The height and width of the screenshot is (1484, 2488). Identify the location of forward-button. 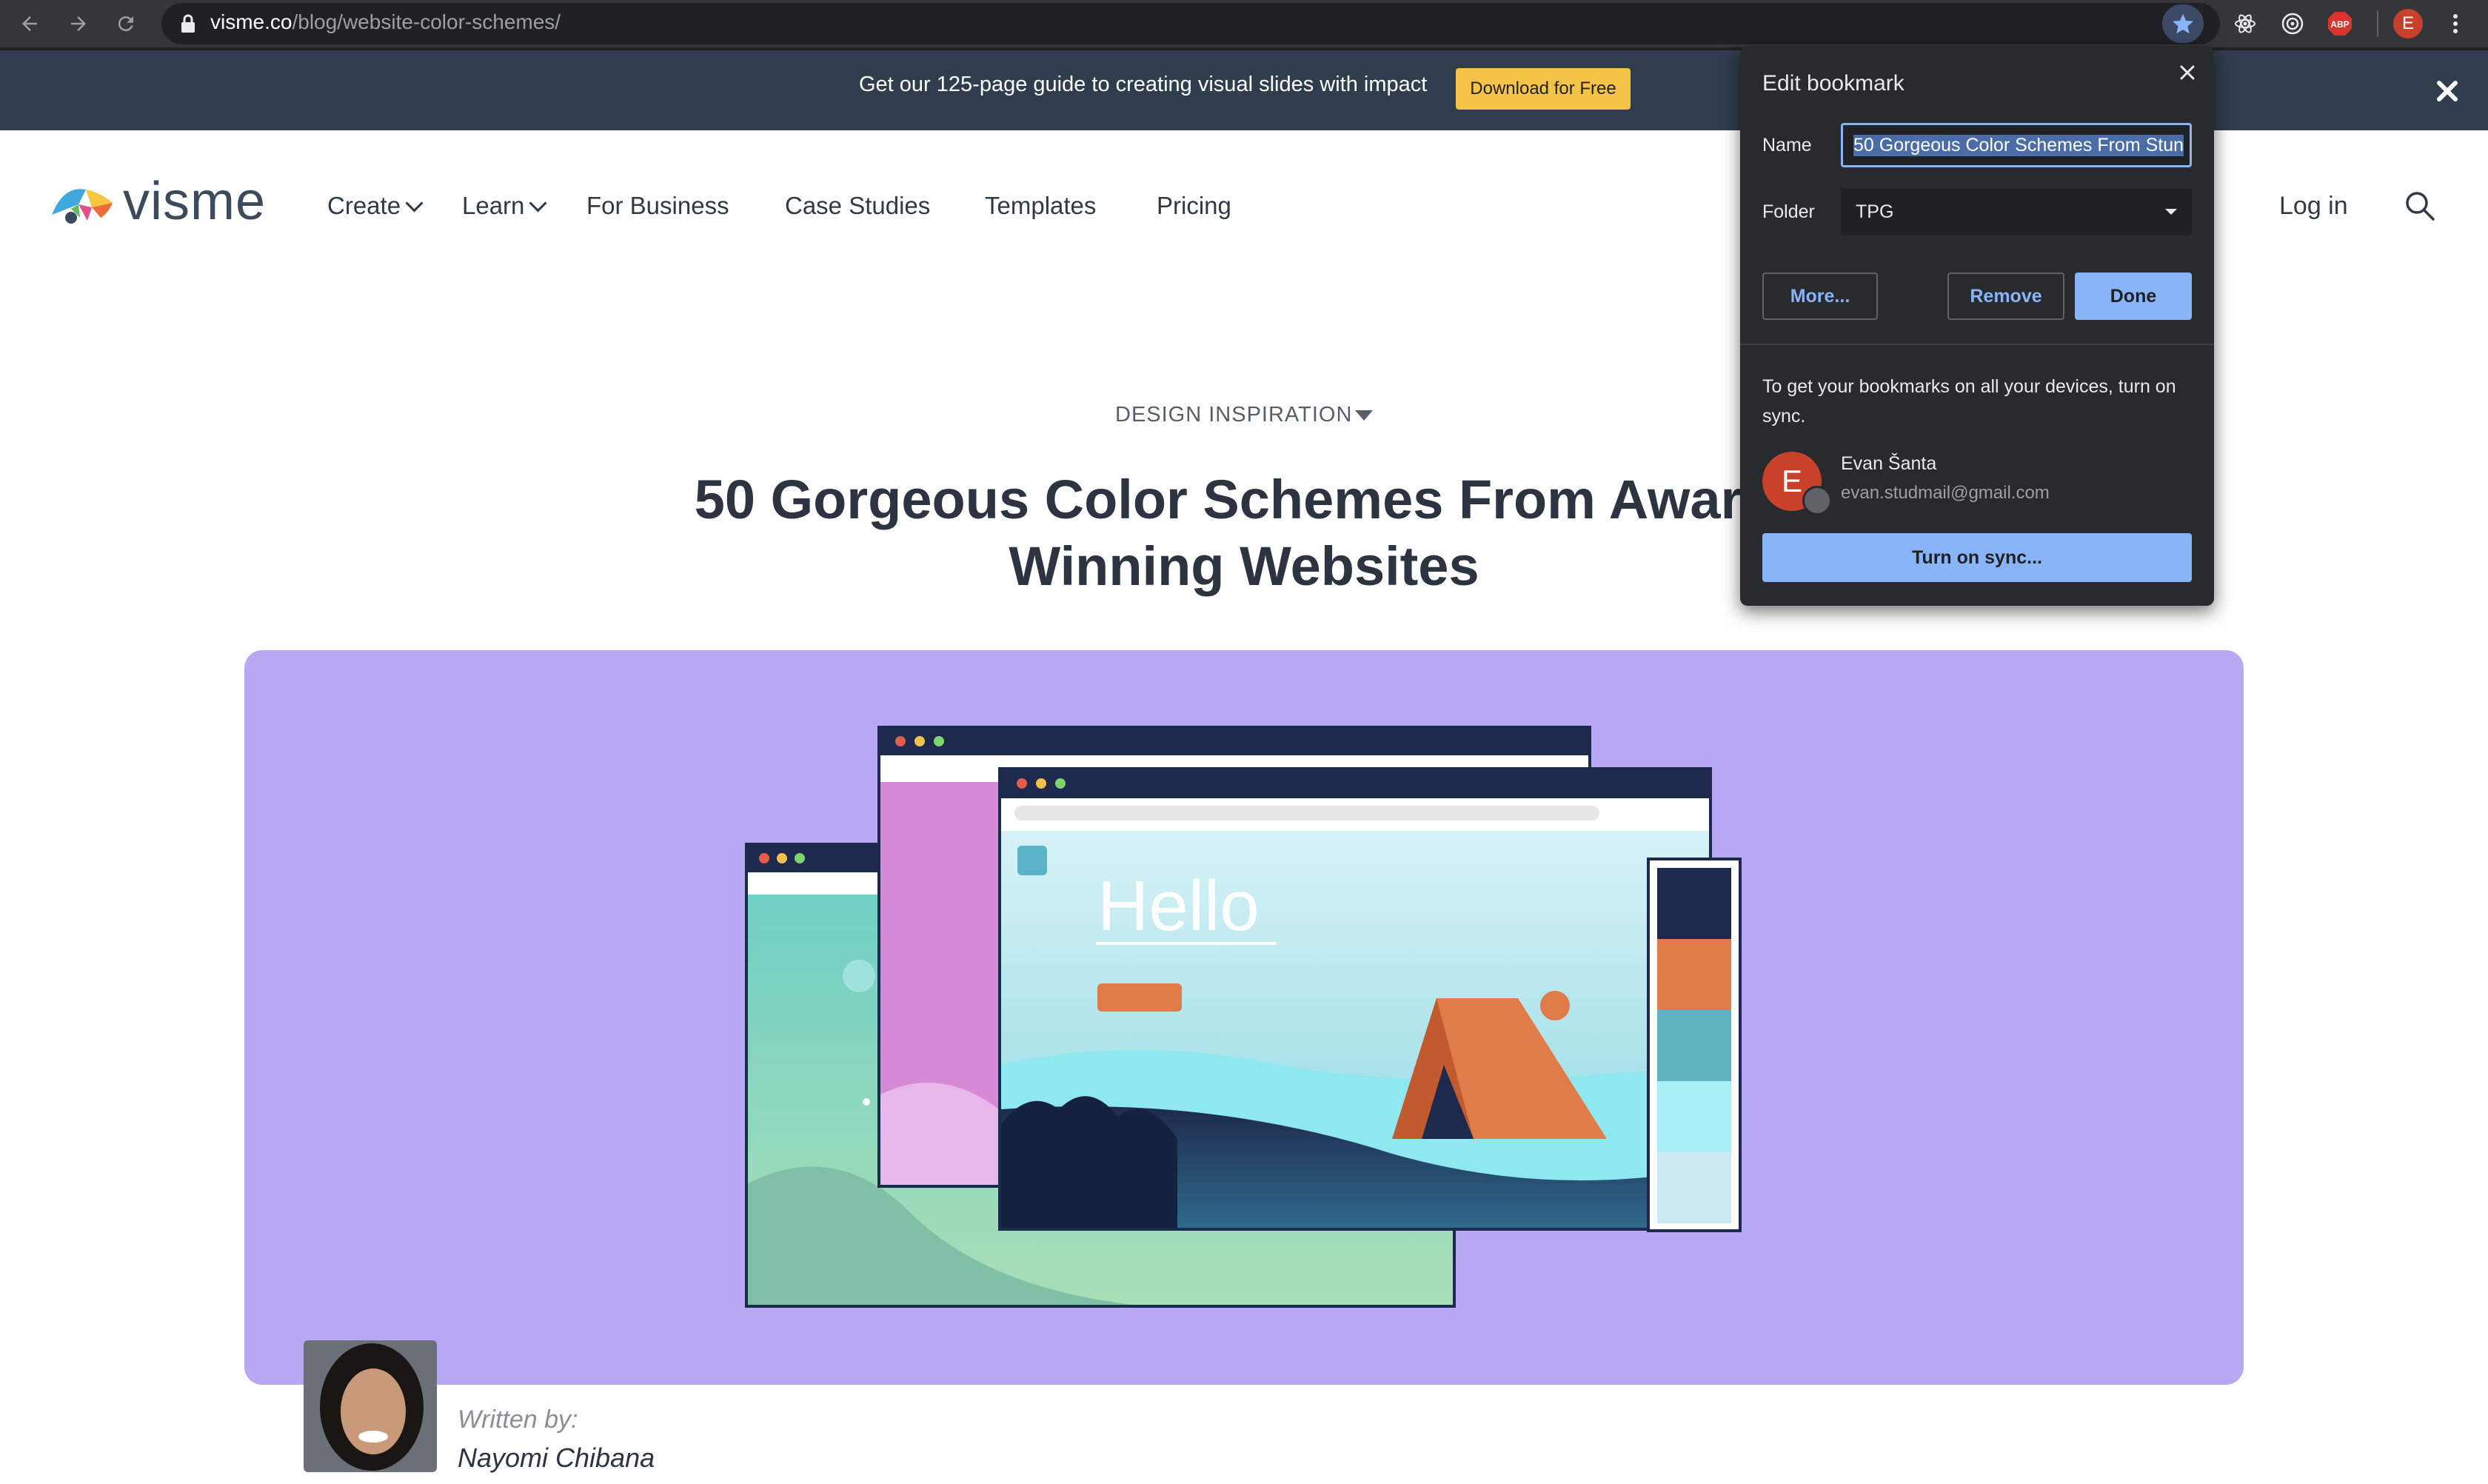
(79, 24).